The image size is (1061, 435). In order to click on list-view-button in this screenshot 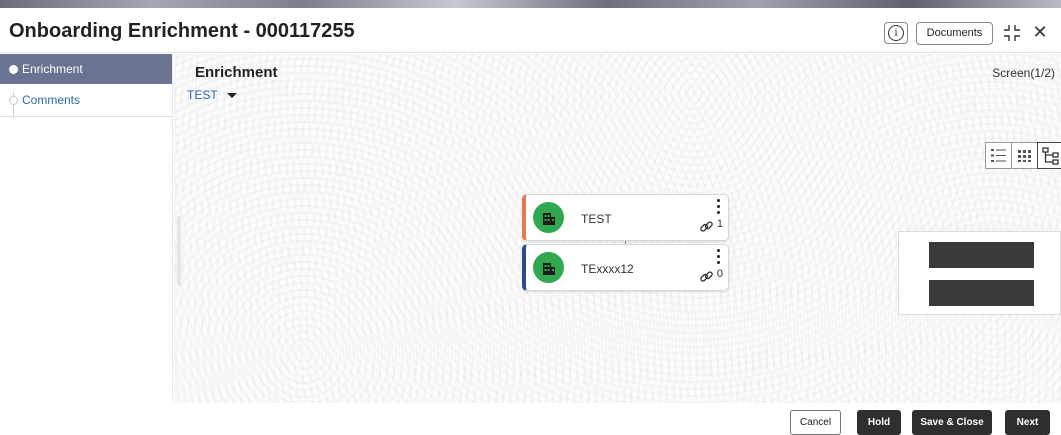, I will do `click(998, 155)`.